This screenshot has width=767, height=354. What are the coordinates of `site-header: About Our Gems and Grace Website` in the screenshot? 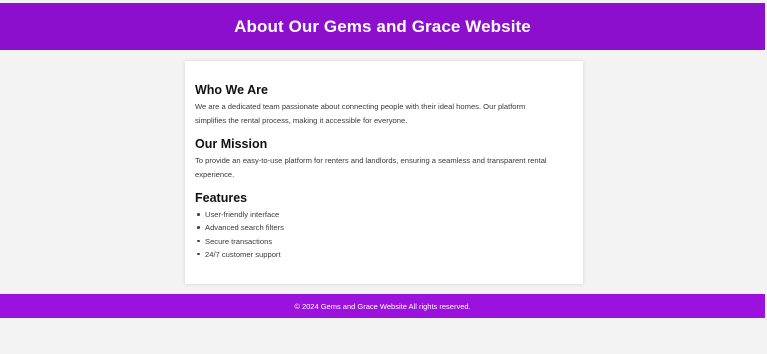 It's located at (382, 26).